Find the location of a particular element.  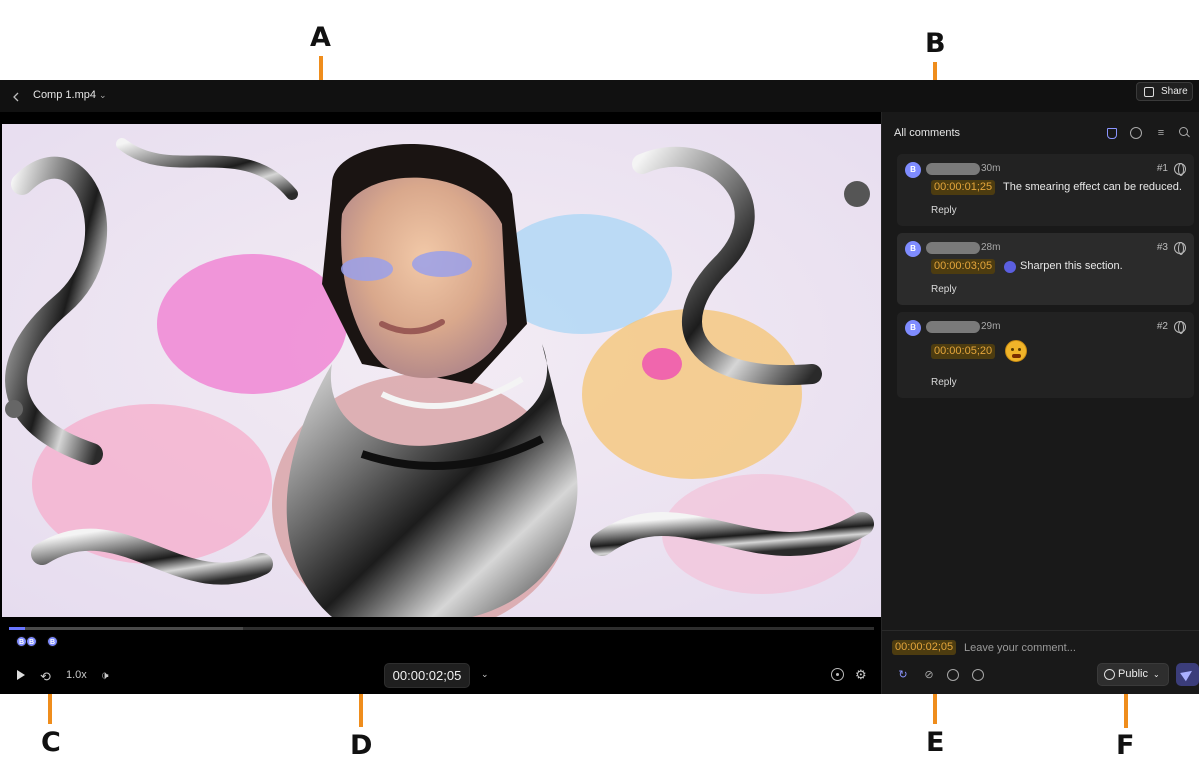

play-button is located at coordinates (21, 675).